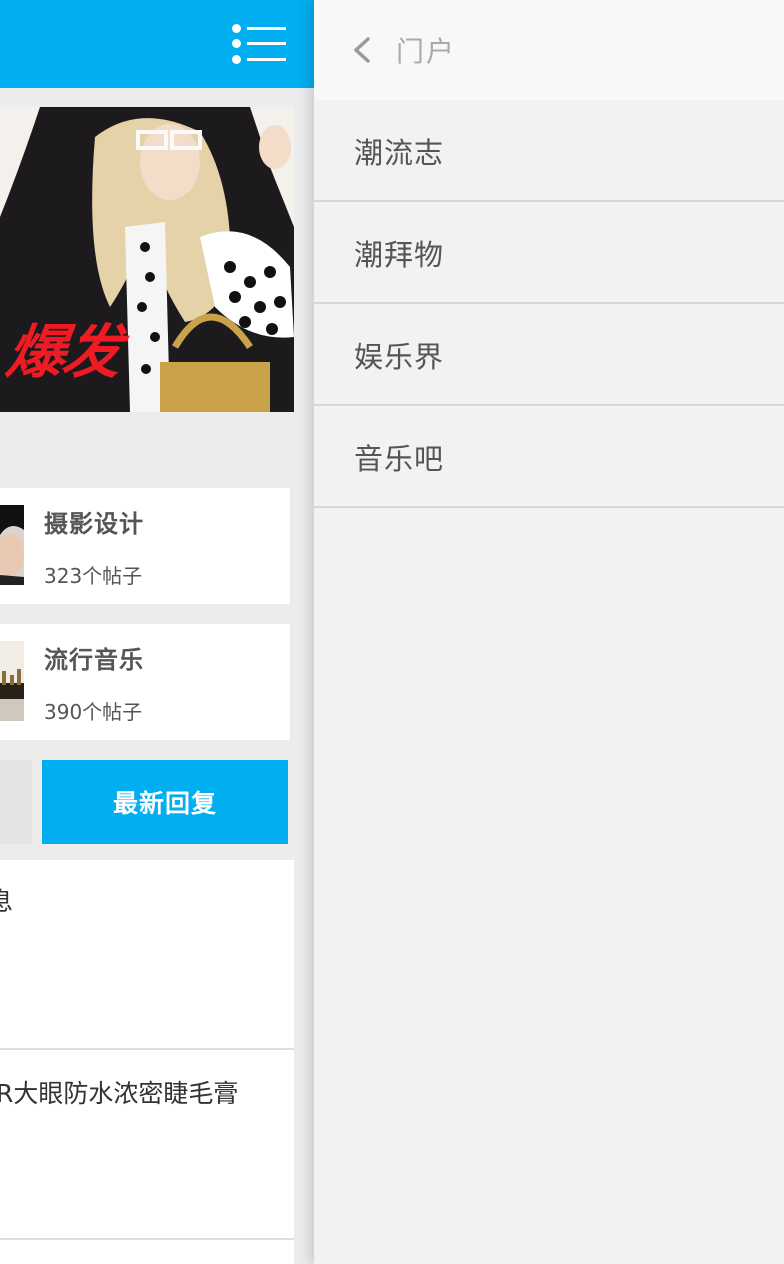 The height and width of the screenshot is (1264, 784). Describe the element at coordinates (94, 524) in the screenshot. I see `forum-name: 摄影设计` at that location.